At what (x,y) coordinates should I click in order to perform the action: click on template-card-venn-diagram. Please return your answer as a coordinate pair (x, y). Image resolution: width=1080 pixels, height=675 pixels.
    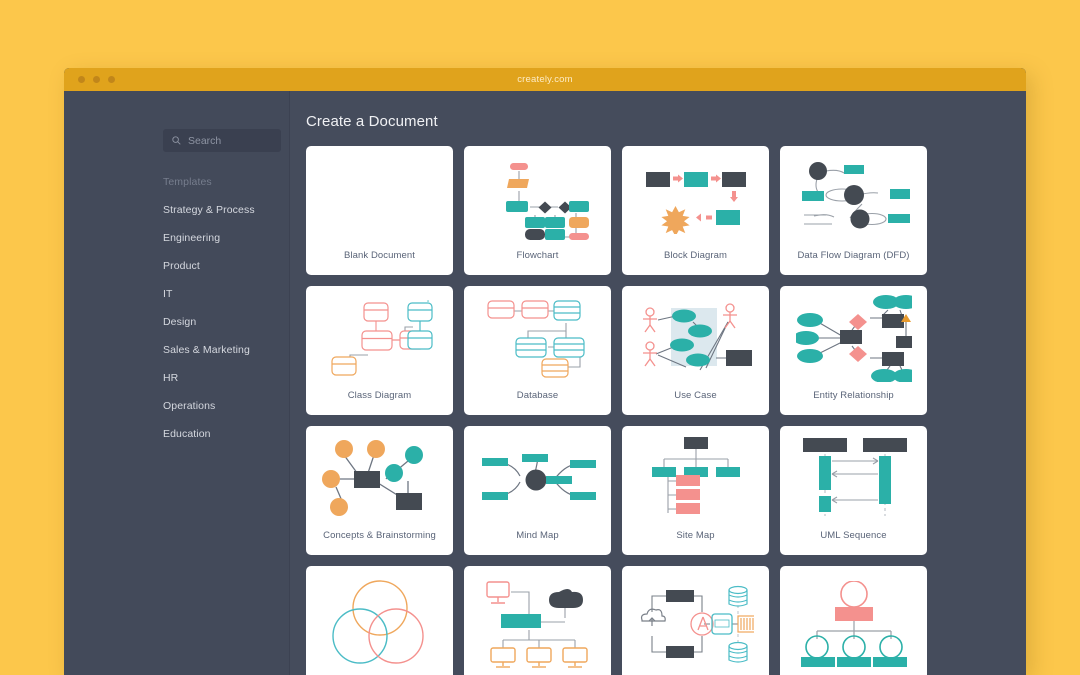
    Looking at the image, I should click on (379, 620).